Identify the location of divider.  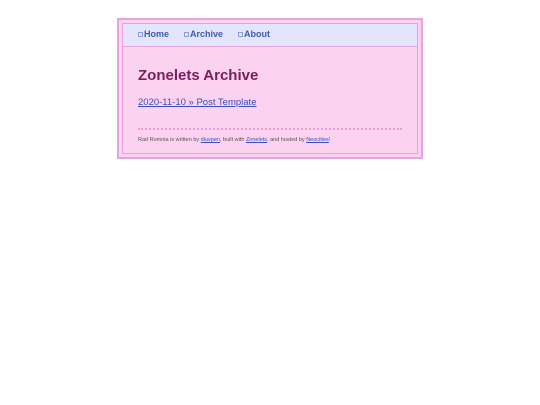
(270, 129).